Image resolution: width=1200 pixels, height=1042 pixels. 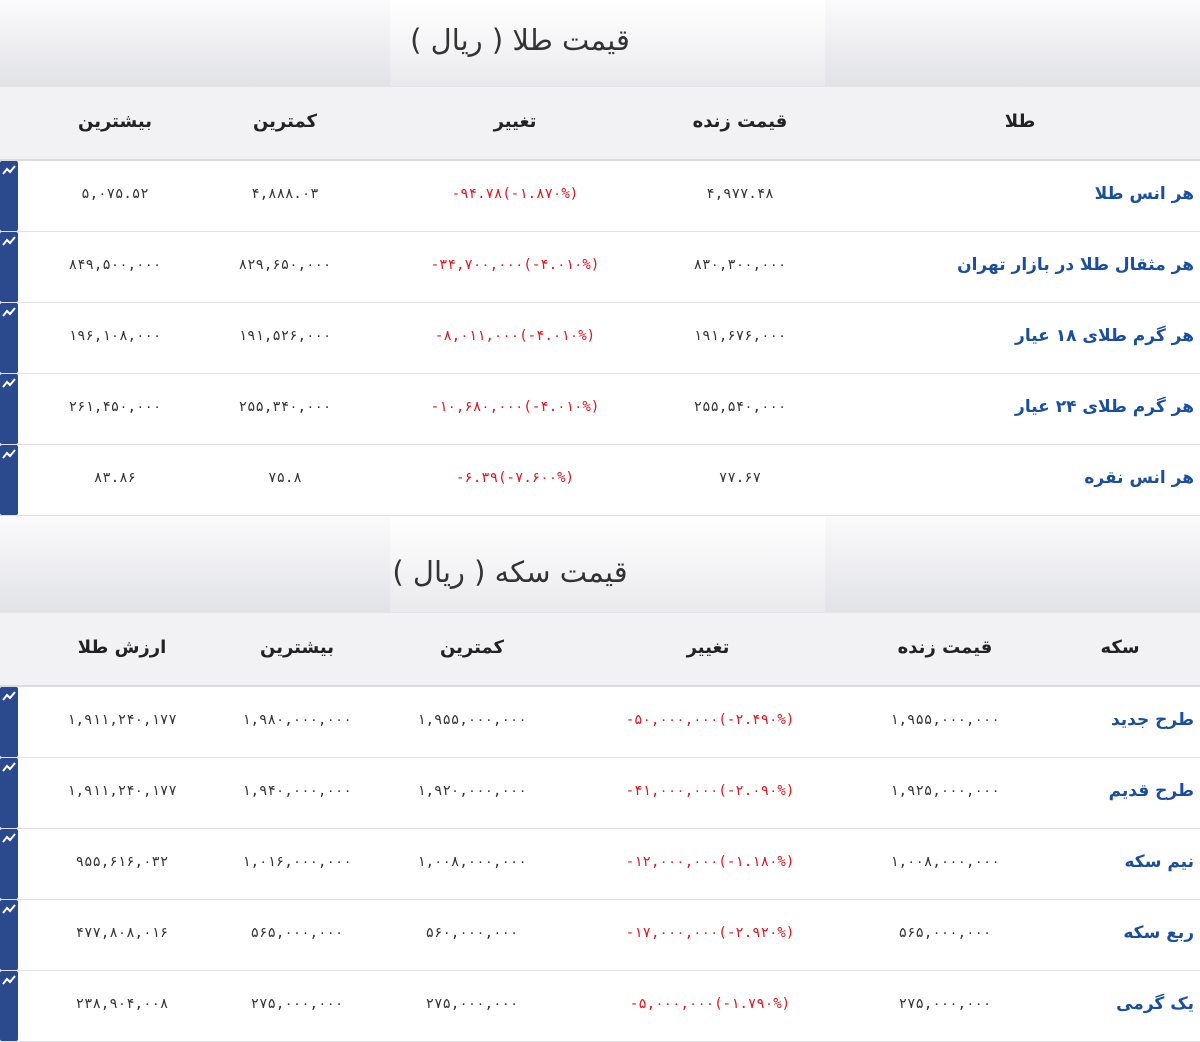 What do you see at coordinates (740, 194) in the screenshot?
I see `gold-row-live: ۴,۹۷۷.۴۸` at bounding box center [740, 194].